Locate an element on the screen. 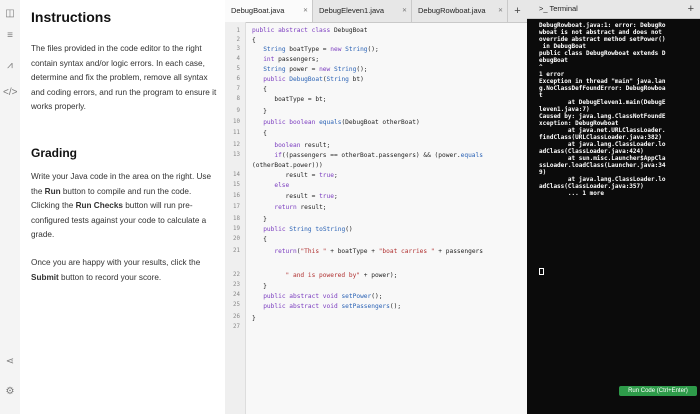 The height and width of the screenshot is (414, 700). settings-icon: ⚙ is located at coordinates (10, 392).